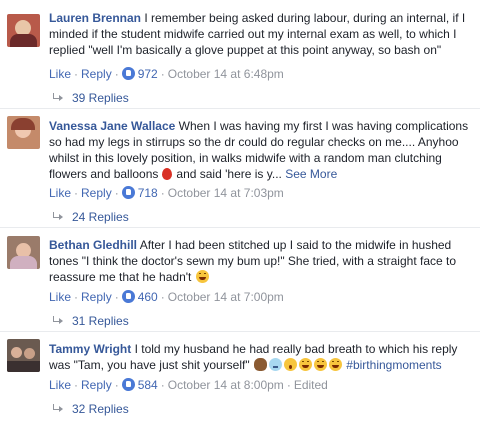 The width and height of the screenshot is (480, 429). I want to click on view-replies-link: 32 Replies, so click(90, 409).